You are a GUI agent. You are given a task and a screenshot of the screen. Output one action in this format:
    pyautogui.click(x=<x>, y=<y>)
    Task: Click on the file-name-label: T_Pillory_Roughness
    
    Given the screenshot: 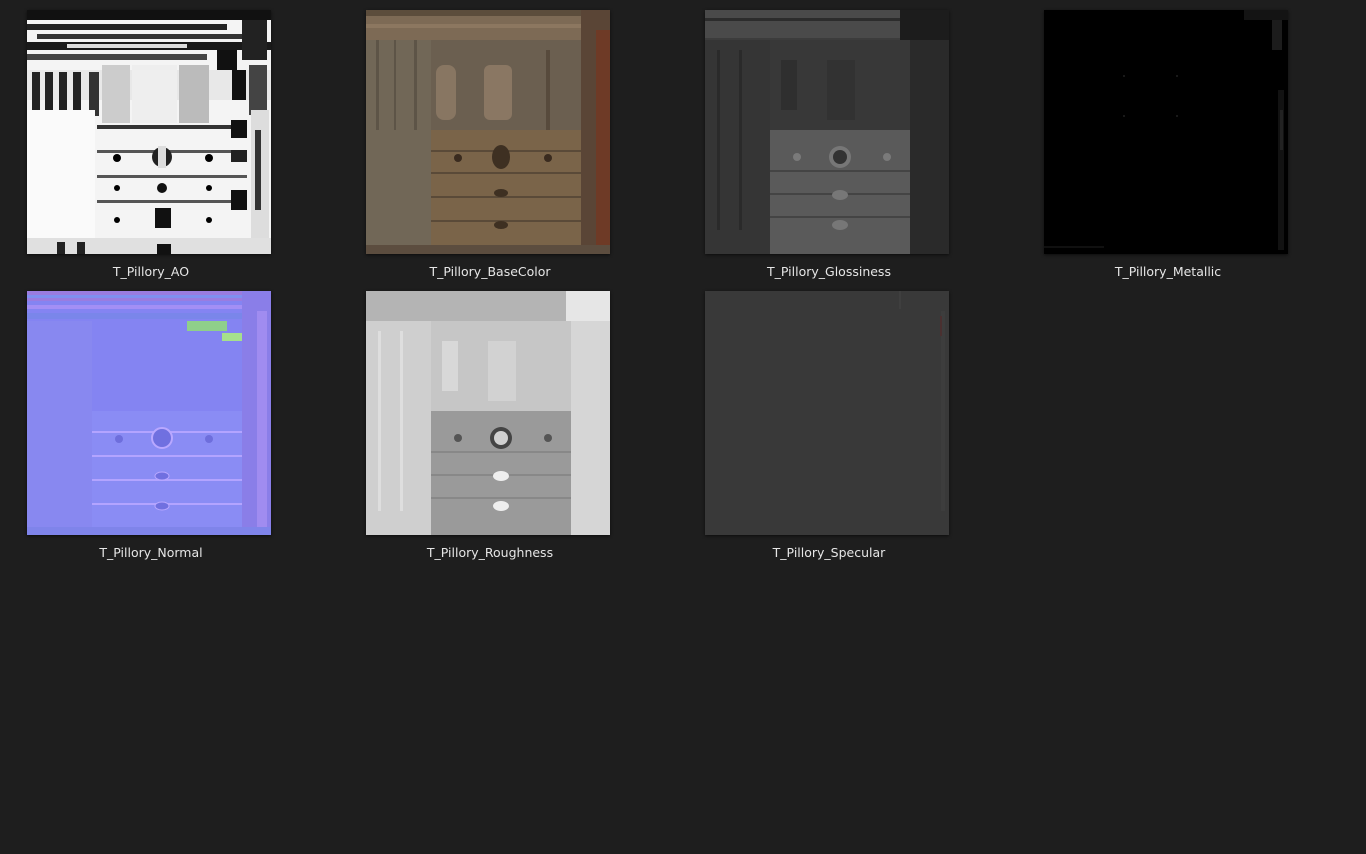 What is the action you would take?
    pyautogui.click(x=490, y=552)
    